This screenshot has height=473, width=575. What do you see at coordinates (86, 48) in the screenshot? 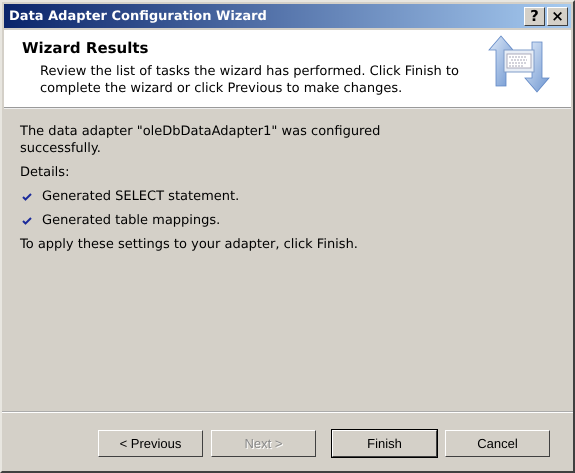
I see `page-title: Wizard Results` at bounding box center [86, 48].